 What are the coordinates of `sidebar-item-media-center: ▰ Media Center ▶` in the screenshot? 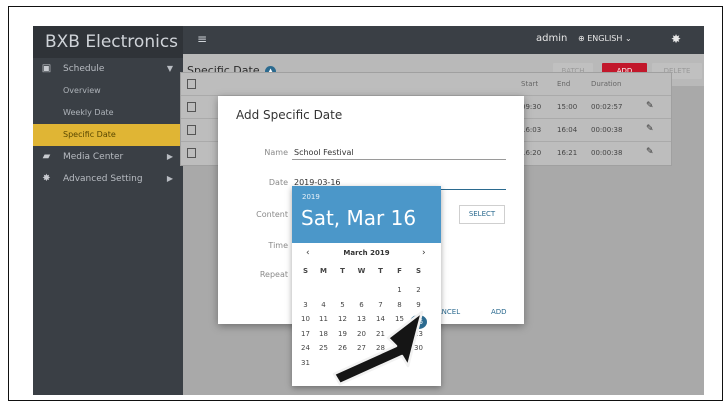 It's located at (108, 157).